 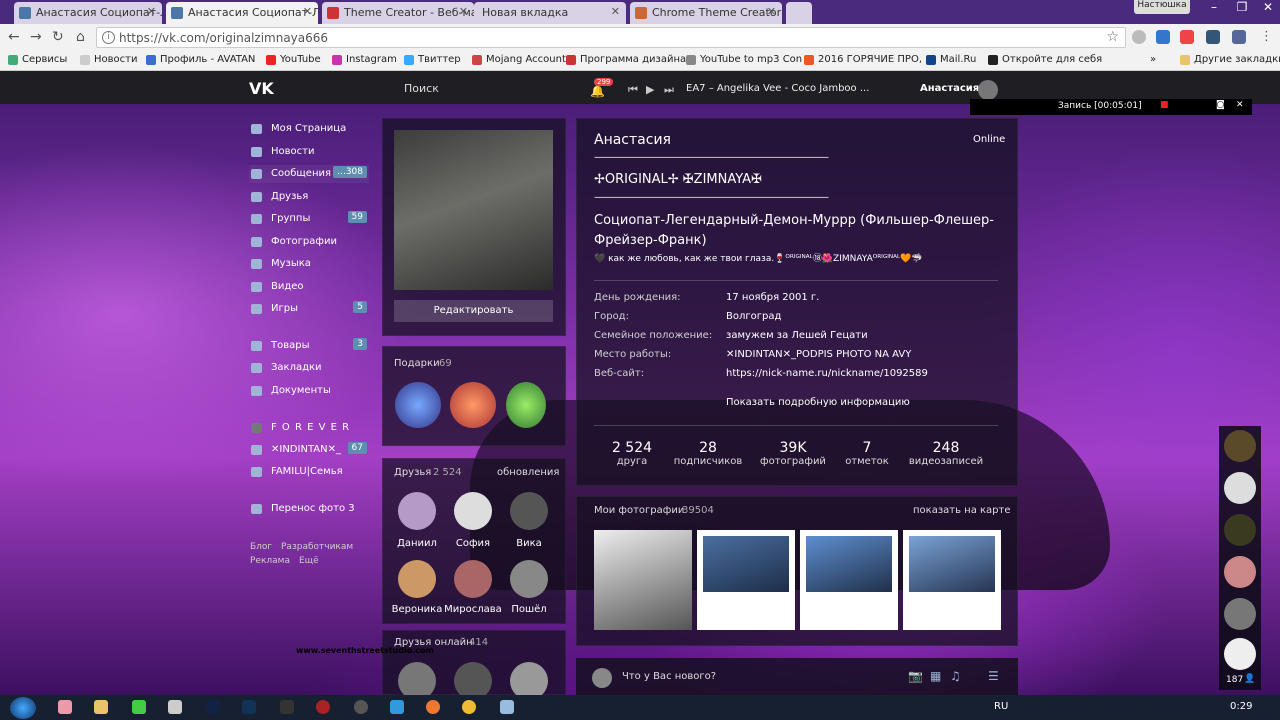 What do you see at coordinates (1162, 7) in the screenshot?
I see `browser-profile-chip: Настюшка` at bounding box center [1162, 7].